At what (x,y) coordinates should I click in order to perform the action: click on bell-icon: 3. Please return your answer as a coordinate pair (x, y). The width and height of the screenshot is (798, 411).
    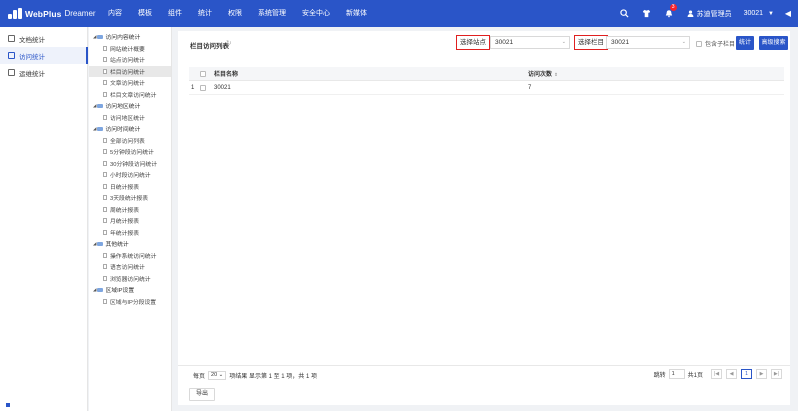
    Looking at the image, I should click on (669, 13).